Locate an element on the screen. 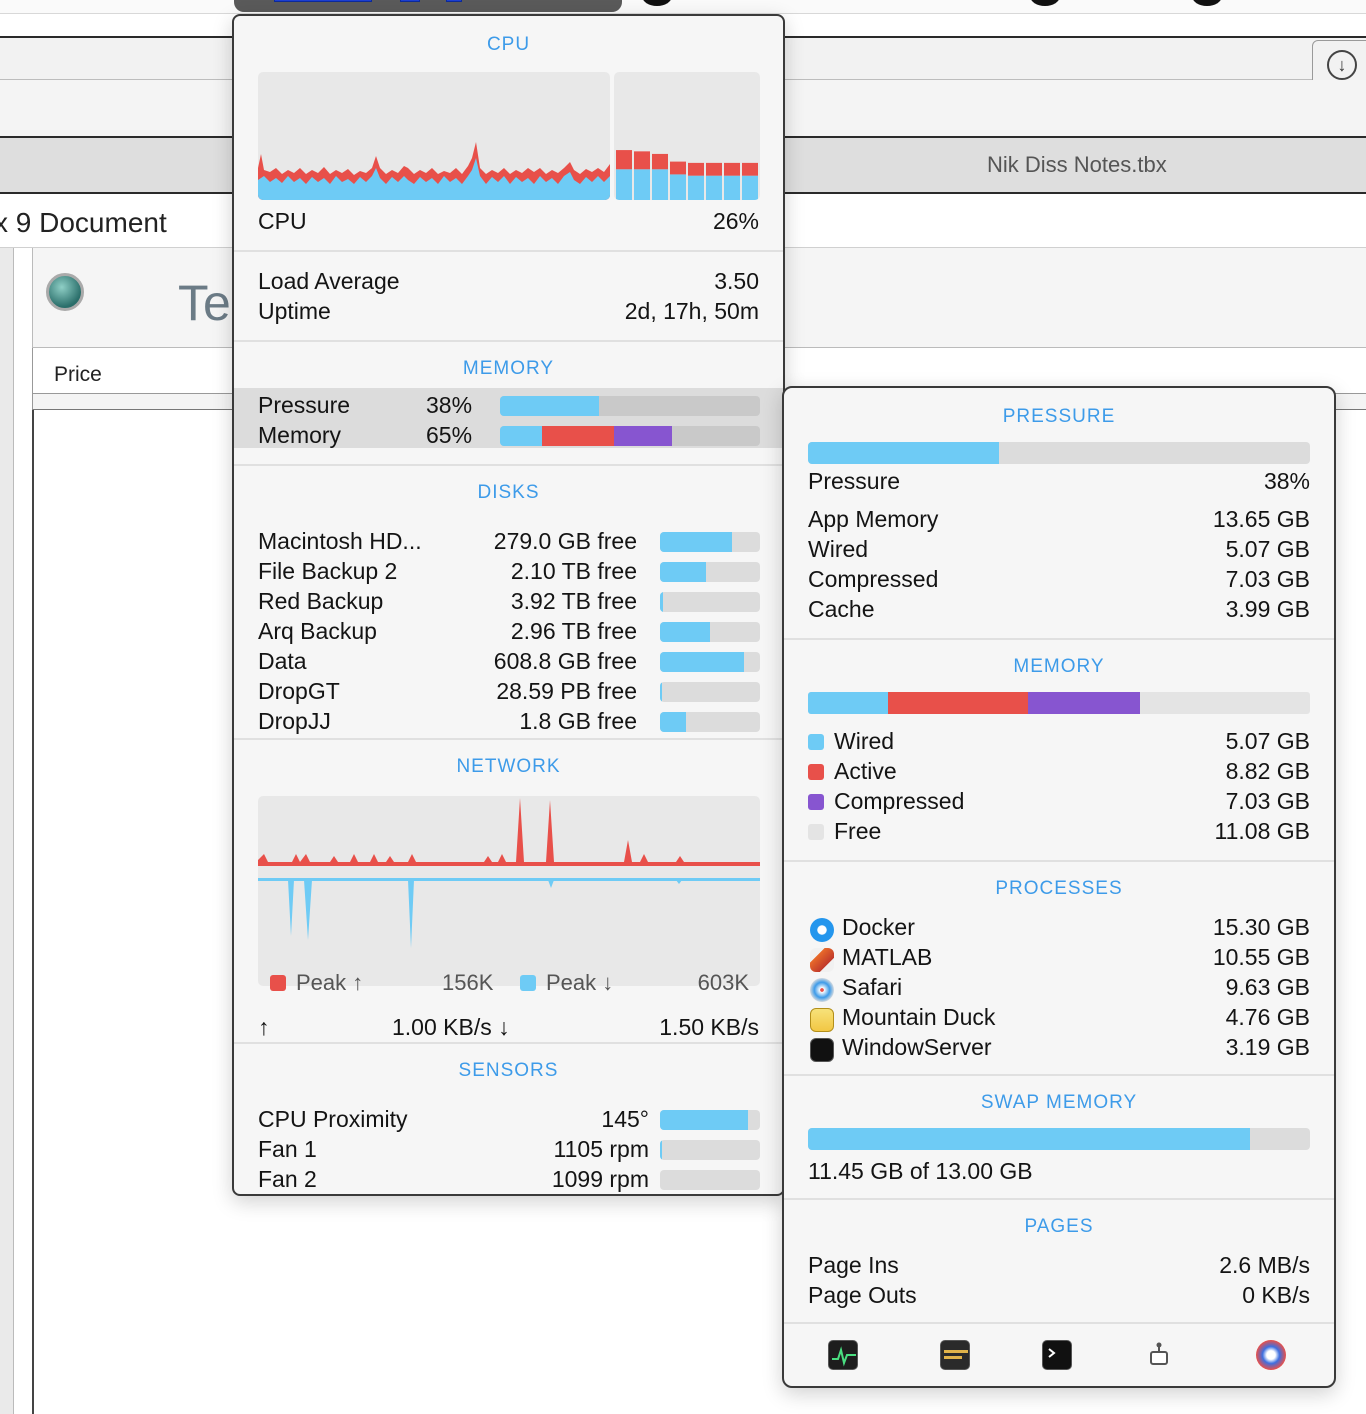 The image size is (1366, 1414). istat-menus-icon is located at coordinates (1271, 1355).